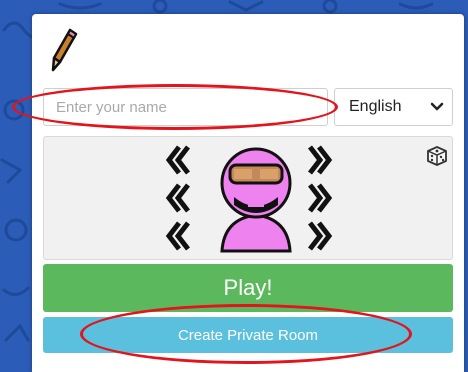 This screenshot has height=372, width=468. I want to click on prev-eyes-arrow-icon, so click(178, 160).